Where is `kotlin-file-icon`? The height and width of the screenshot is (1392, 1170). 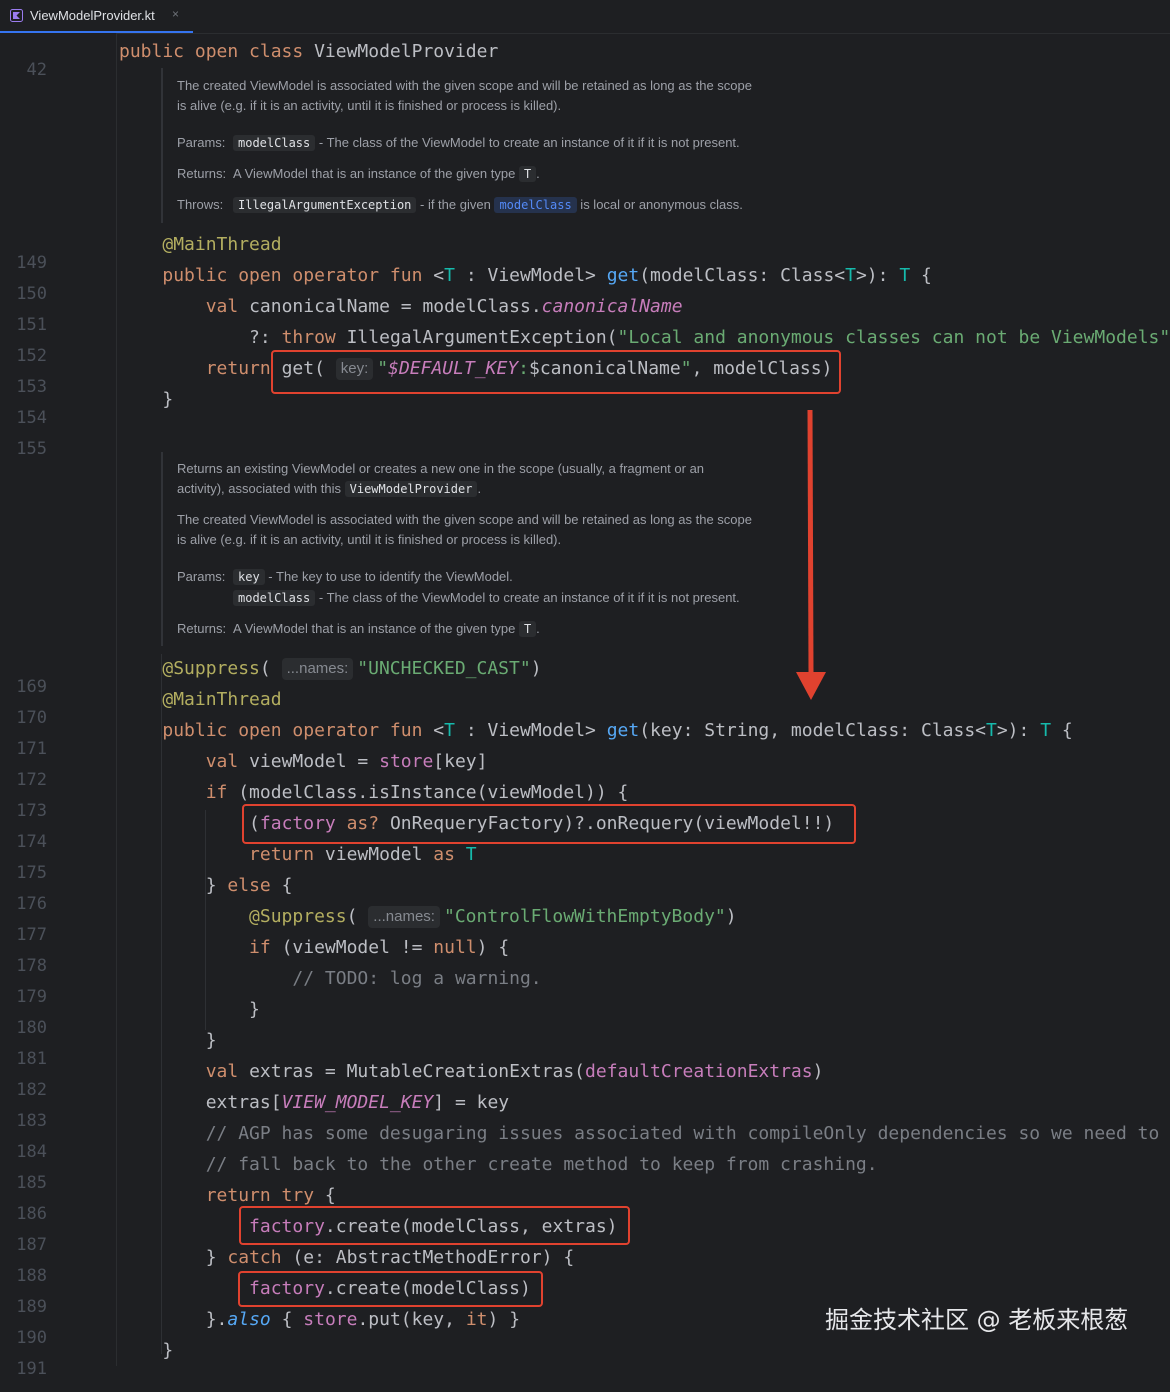 kotlin-file-icon is located at coordinates (16, 15).